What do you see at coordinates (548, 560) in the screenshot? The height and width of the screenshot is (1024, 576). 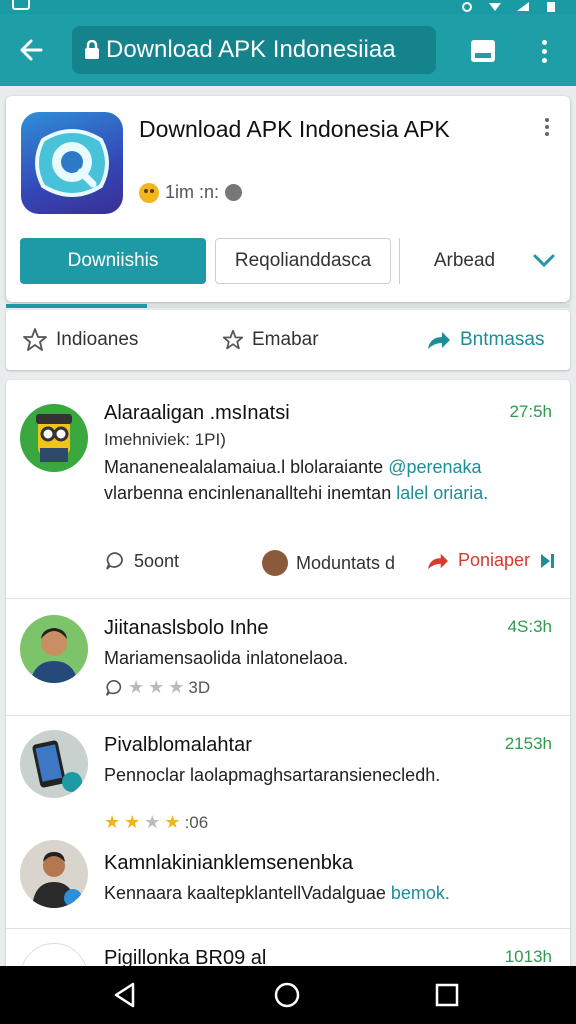 I see `forward-icon` at bounding box center [548, 560].